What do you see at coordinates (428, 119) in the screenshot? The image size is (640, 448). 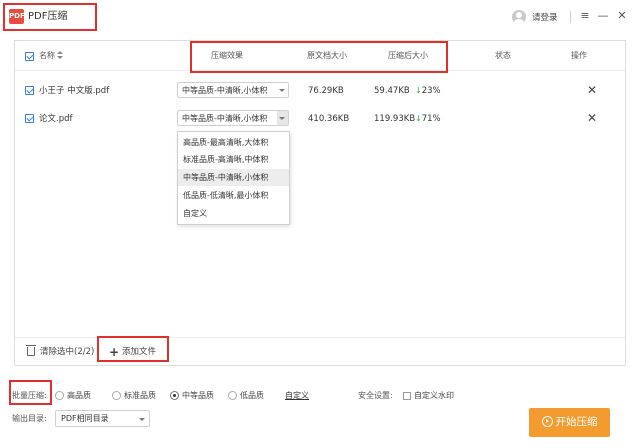 I see `reduction-value: ↓71%` at bounding box center [428, 119].